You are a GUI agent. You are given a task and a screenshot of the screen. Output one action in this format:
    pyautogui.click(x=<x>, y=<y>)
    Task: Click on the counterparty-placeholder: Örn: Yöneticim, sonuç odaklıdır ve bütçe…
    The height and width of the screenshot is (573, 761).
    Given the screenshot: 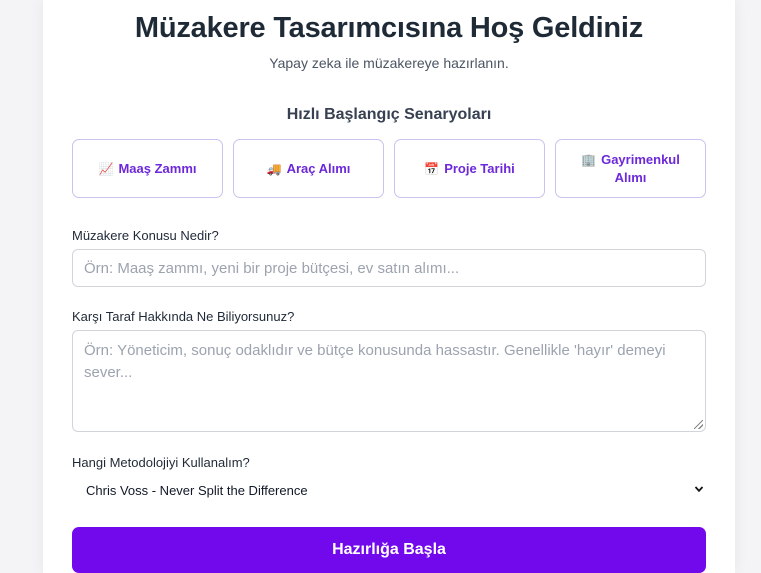 What is the action you would take?
    pyautogui.click(x=375, y=361)
    